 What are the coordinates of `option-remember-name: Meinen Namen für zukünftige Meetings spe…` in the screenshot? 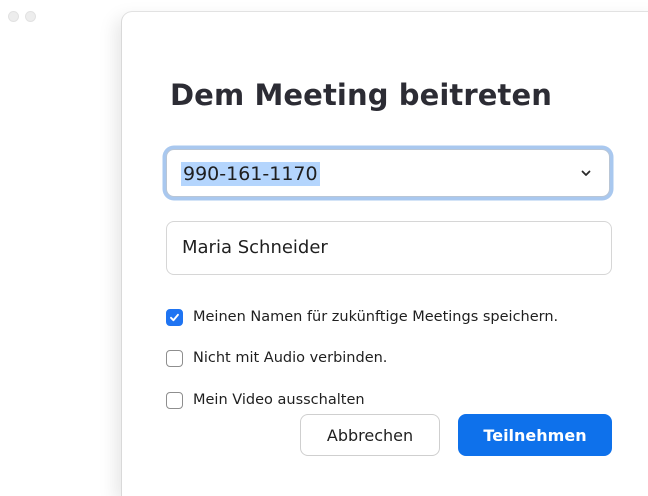 It's located at (362, 317).